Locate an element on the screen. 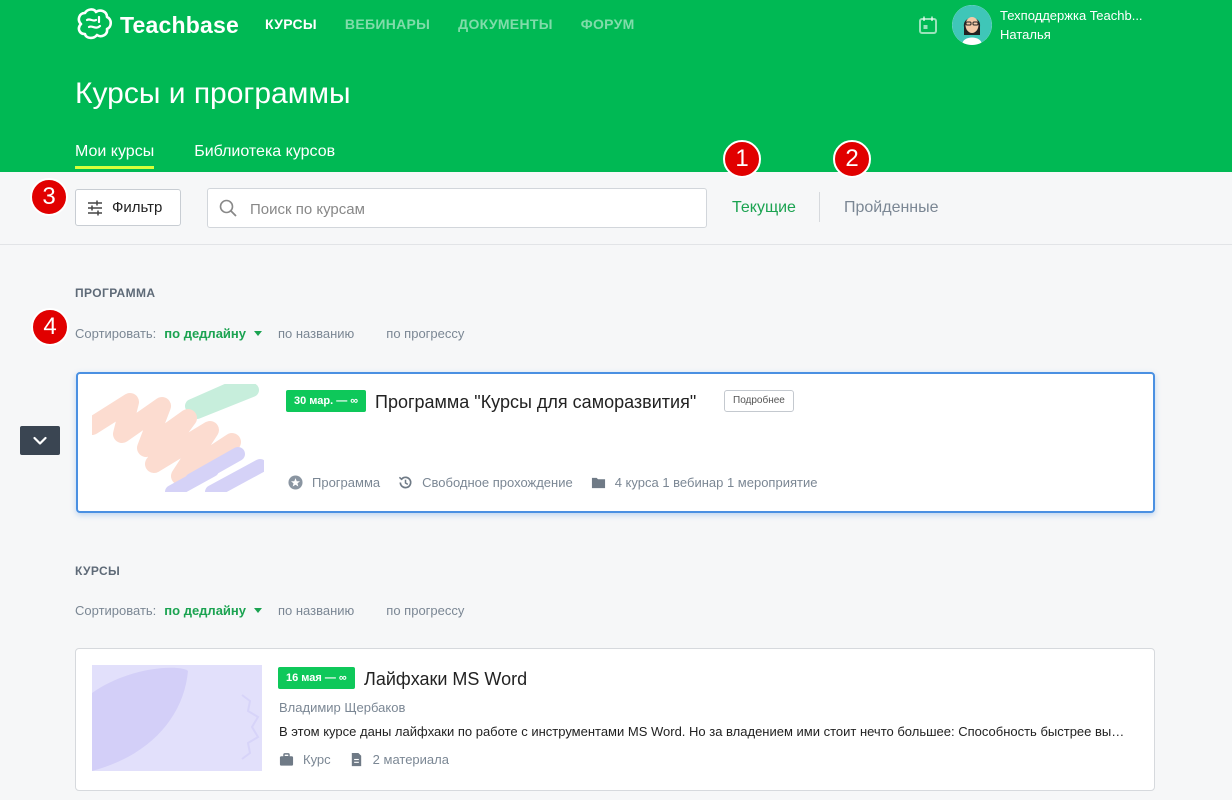 The image size is (1232, 800). program-date-badge: 30 мар. — ∞ is located at coordinates (326, 401).